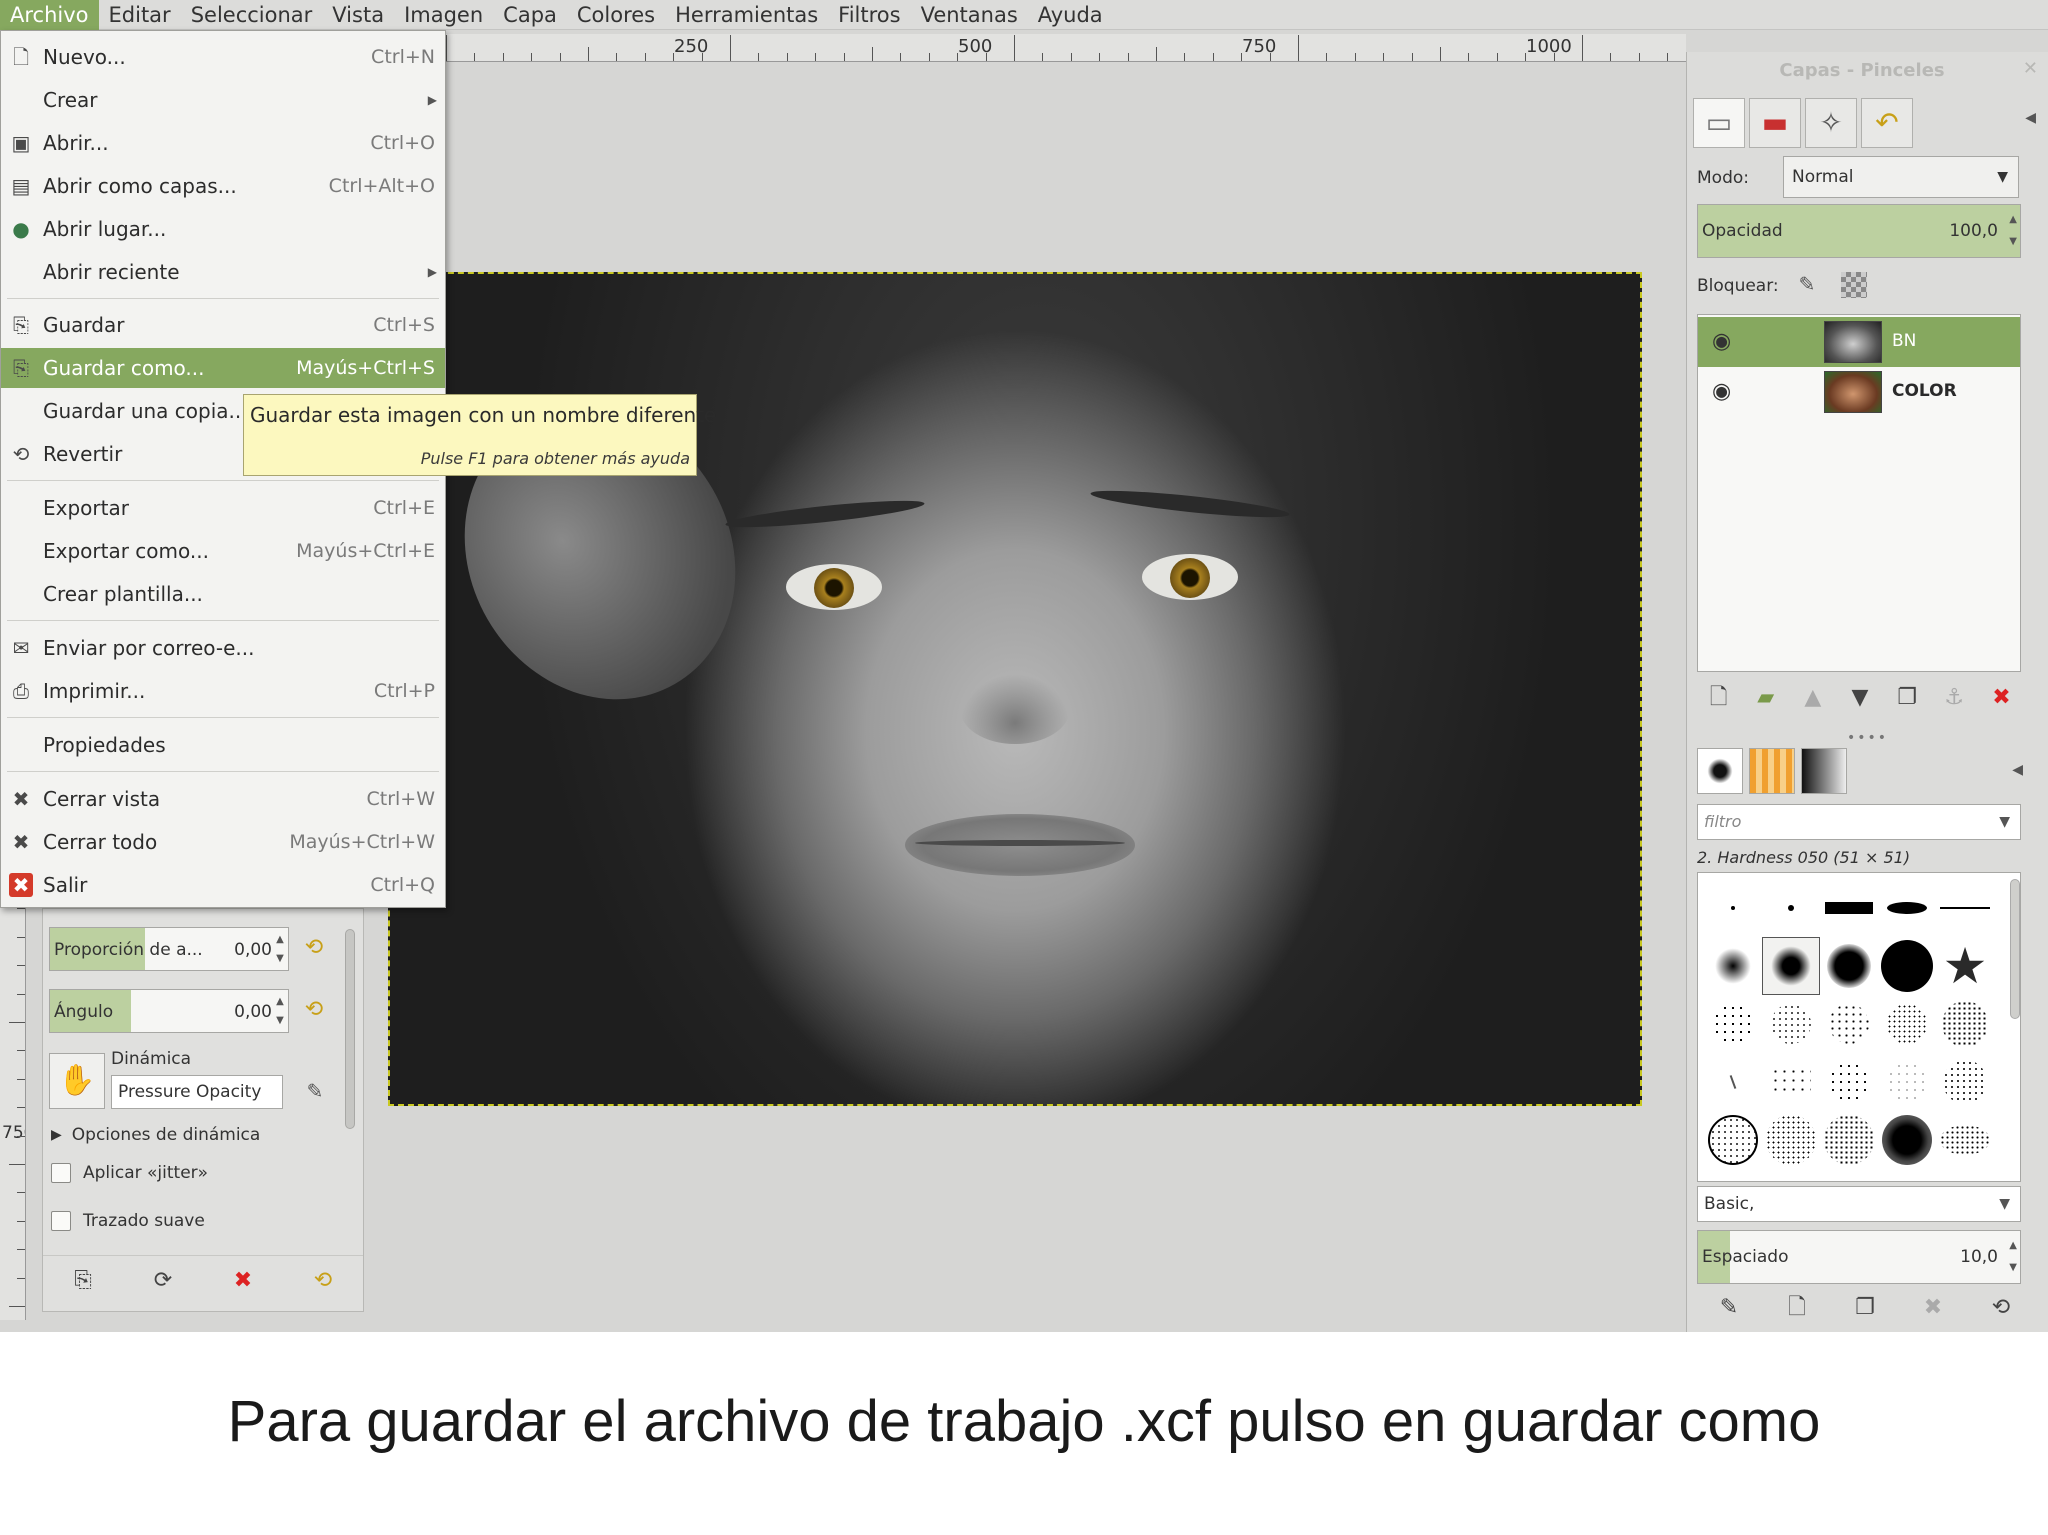 The width and height of the screenshot is (2048, 1535). What do you see at coordinates (223, 551) in the screenshot?
I see `menu-item-exportar-como: Exportar como... Mayús+Ctrl+E` at bounding box center [223, 551].